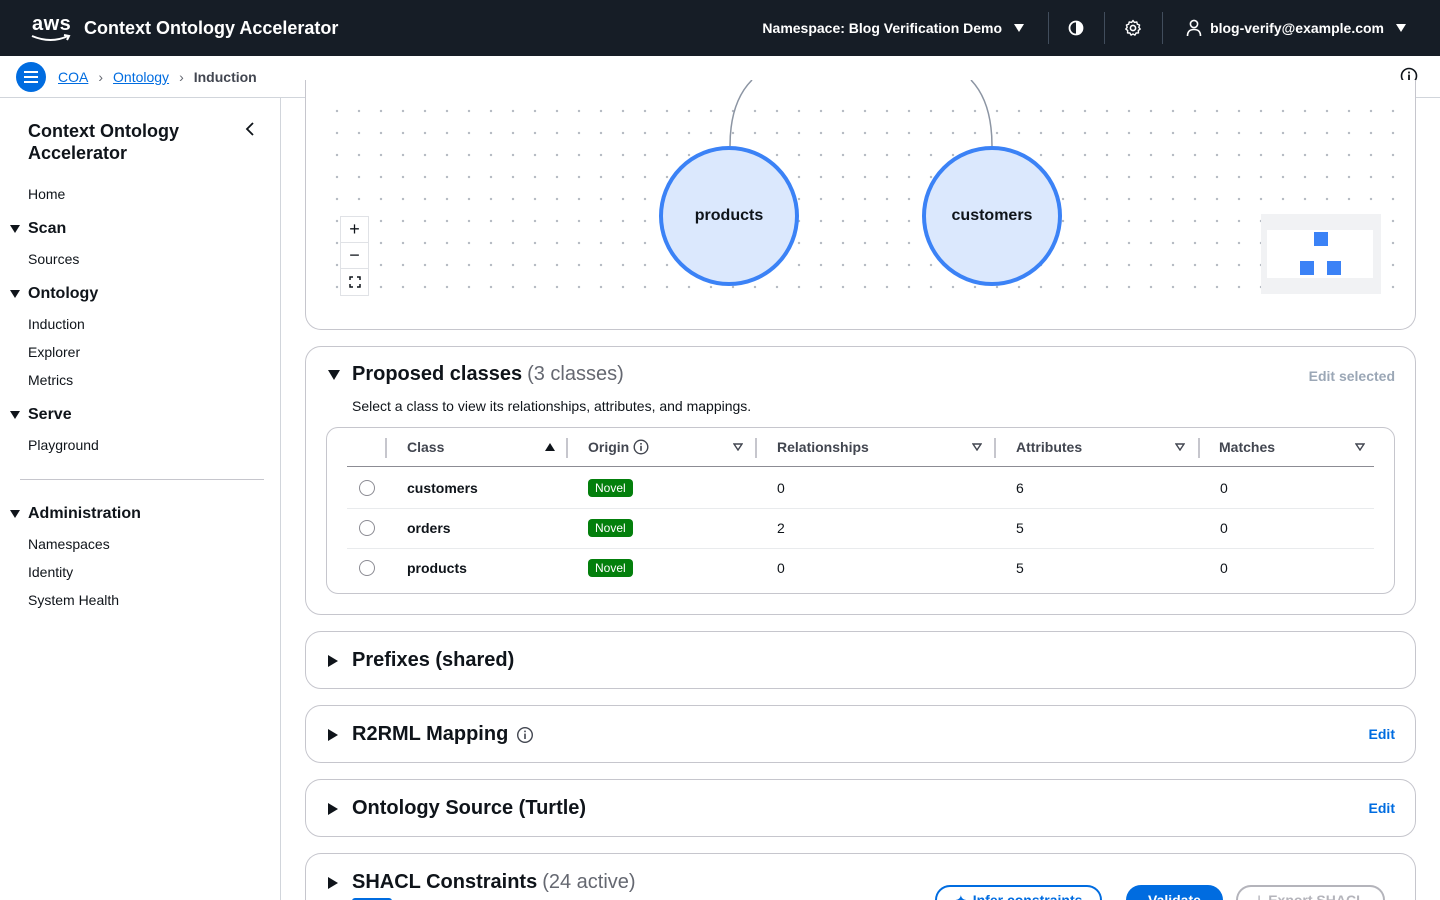 This screenshot has height=900, width=1440. I want to click on graph-minimap, so click(1321, 254).